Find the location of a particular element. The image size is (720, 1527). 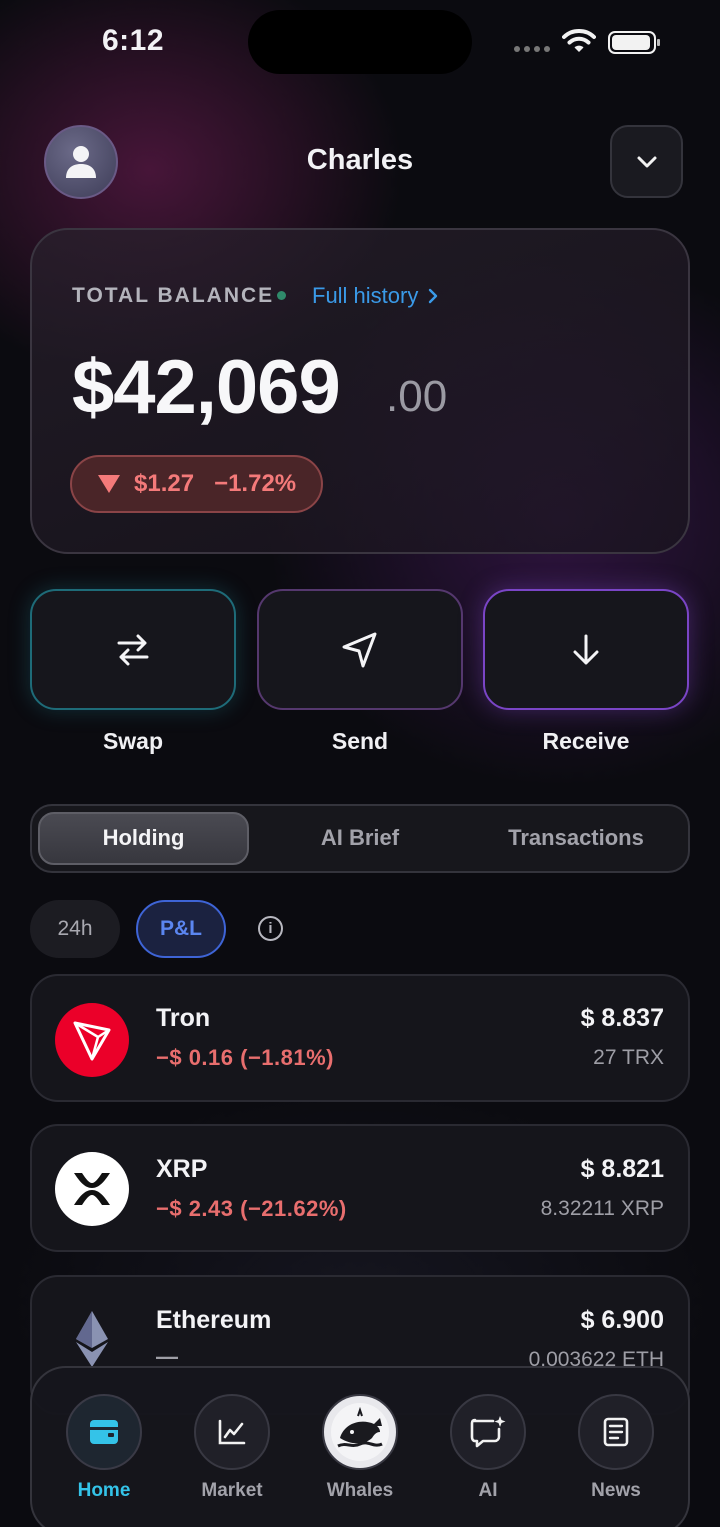

balance-change-badge: $1.27 −1.72% is located at coordinates (196, 484).